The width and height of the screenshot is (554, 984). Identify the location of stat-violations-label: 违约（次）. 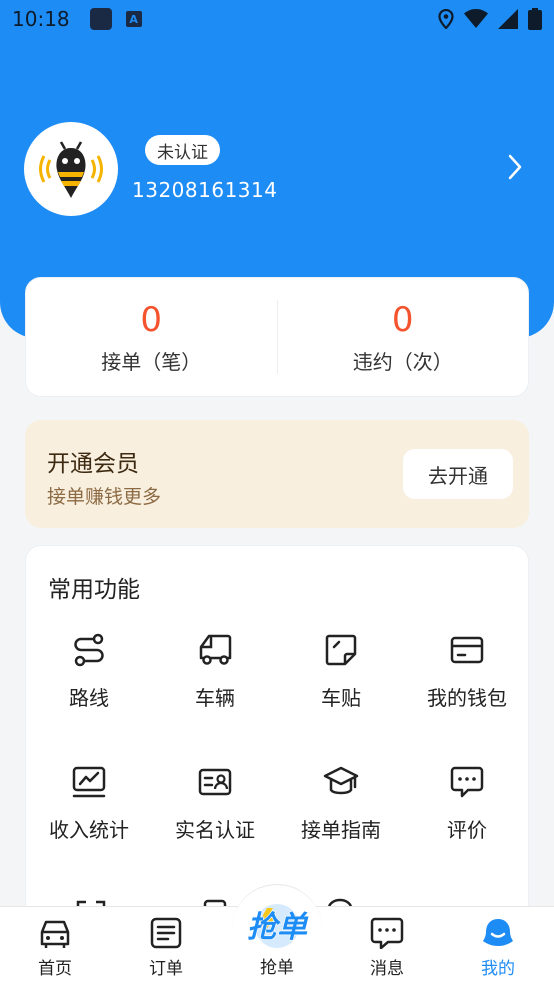
(402, 361).